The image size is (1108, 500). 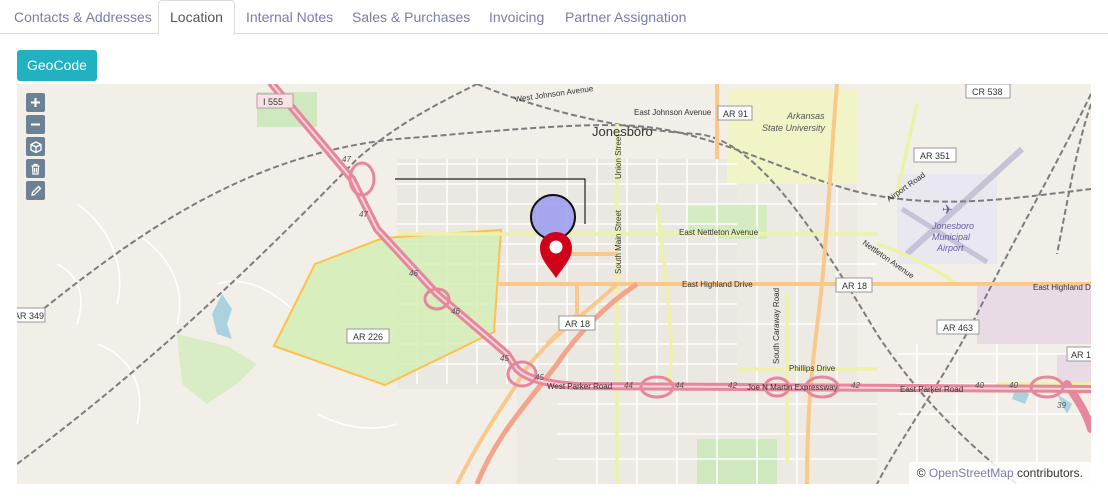 I want to click on delete-icon, so click(x=35, y=168).